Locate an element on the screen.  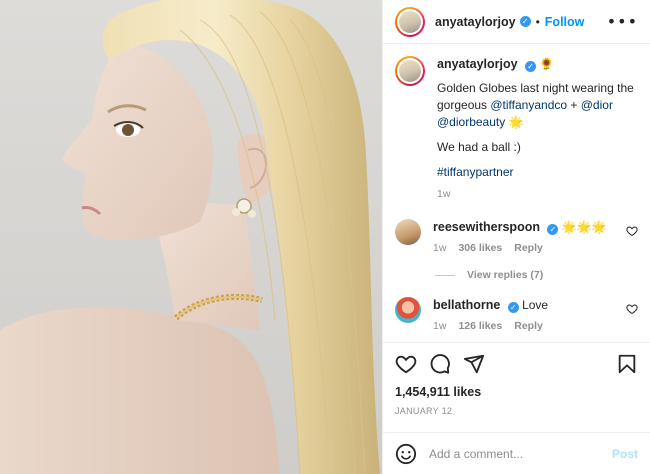
post-header: anyataylorjoy ✓ • Follow ••• is located at coordinates (516, 22).